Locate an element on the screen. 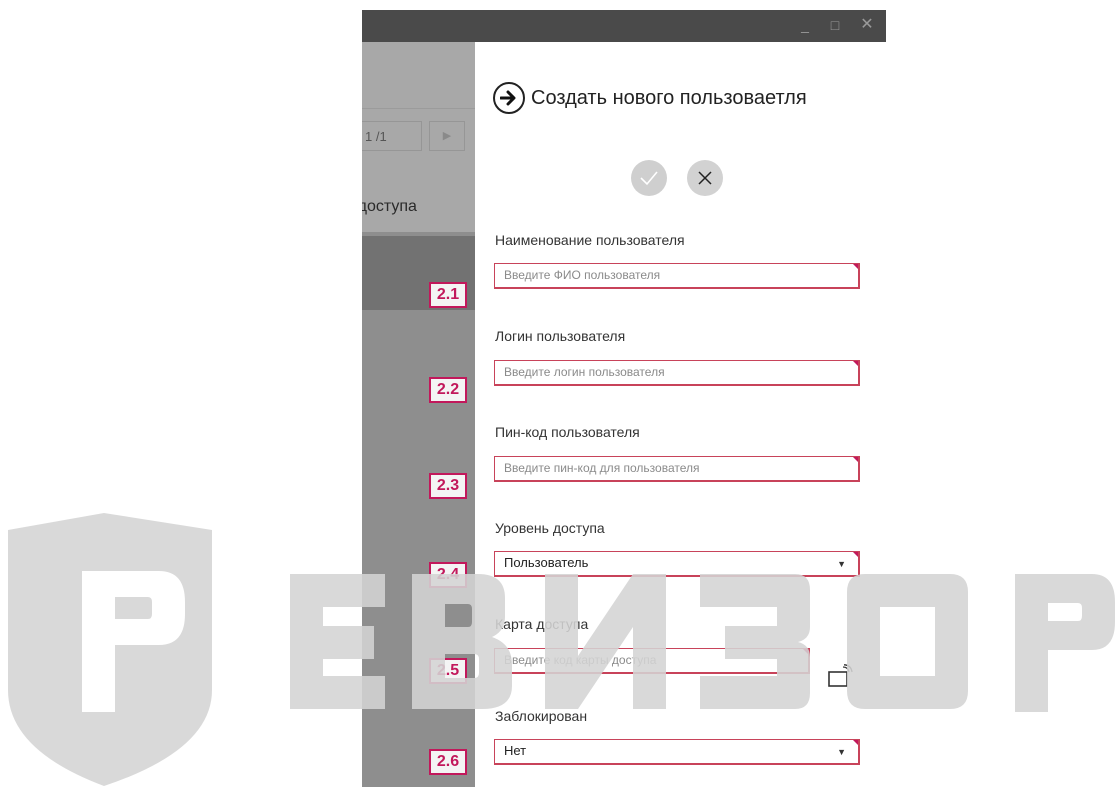  blocked-label: Заблокирован is located at coordinates (541, 716).